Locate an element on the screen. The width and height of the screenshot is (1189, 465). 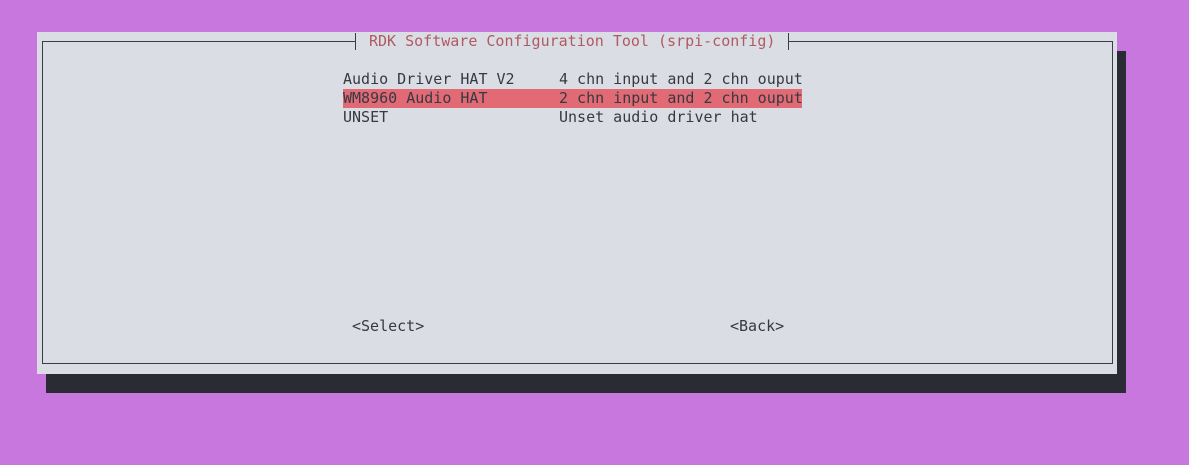
menu-item-name: UNSET is located at coordinates (366, 117).